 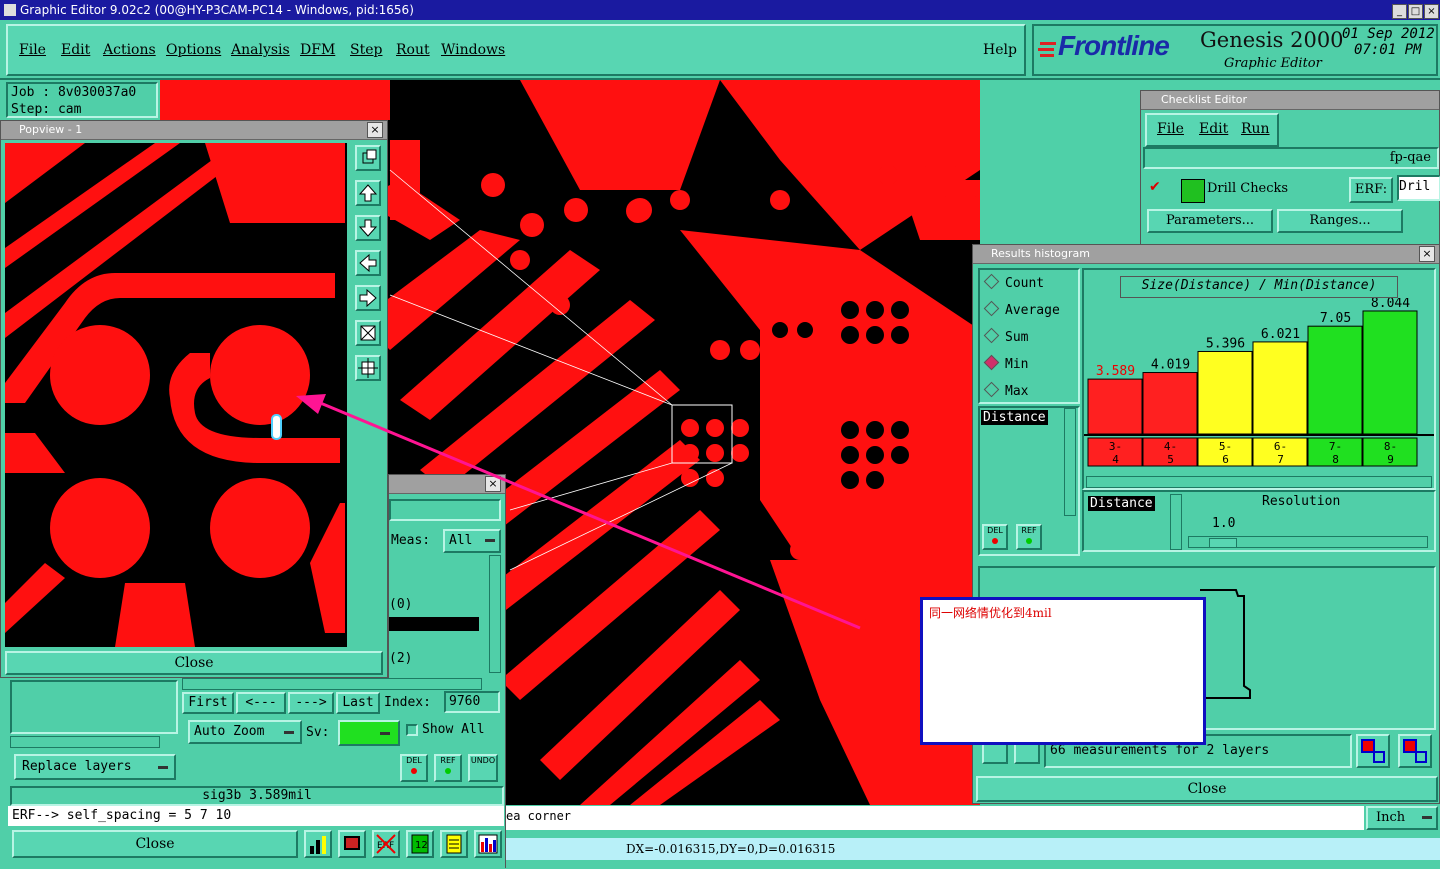 What do you see at coordinates (1431, 11) in the screenshot?
I see `close-window-button: ×` at bounding box center [1431, 11].